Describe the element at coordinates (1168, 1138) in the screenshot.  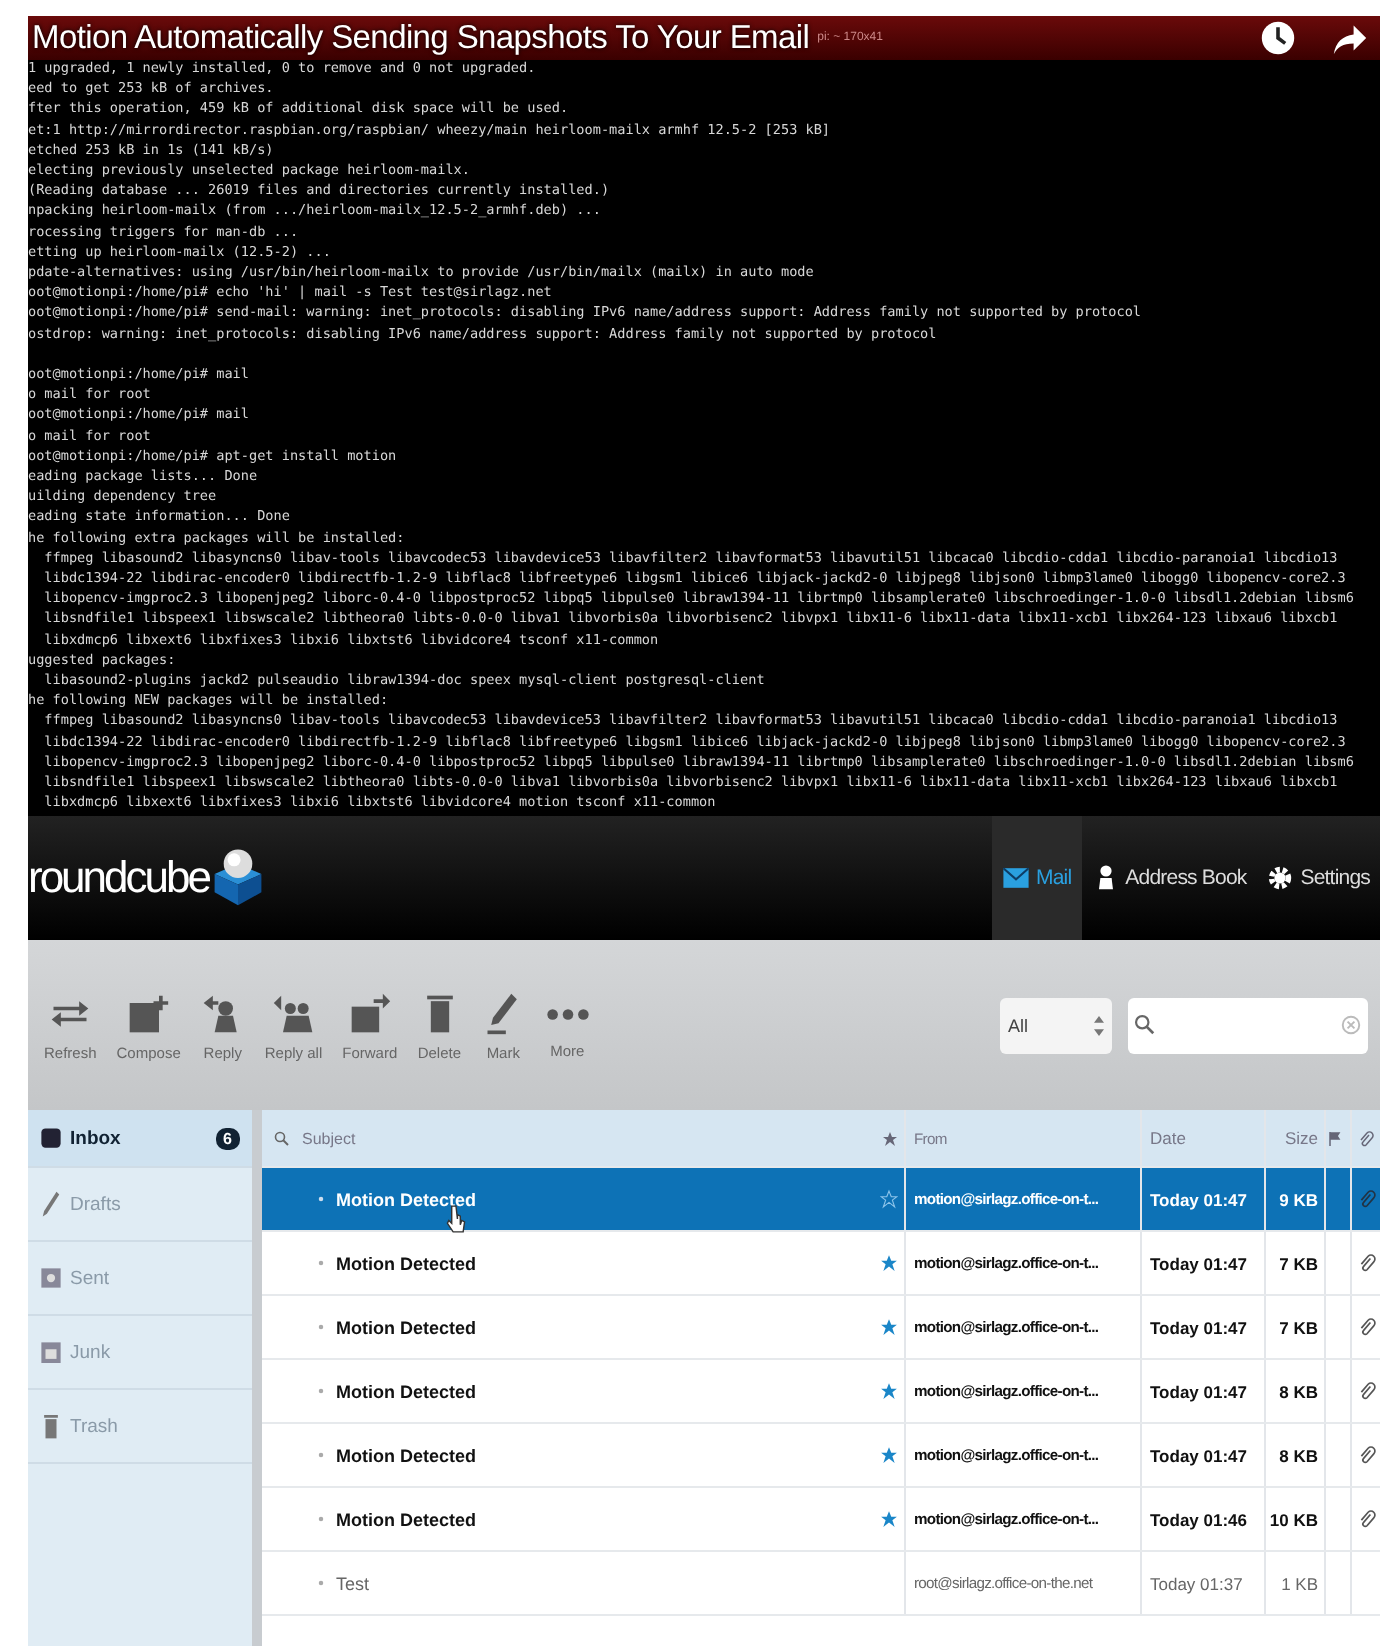
I see `column-header: Date` at that location.